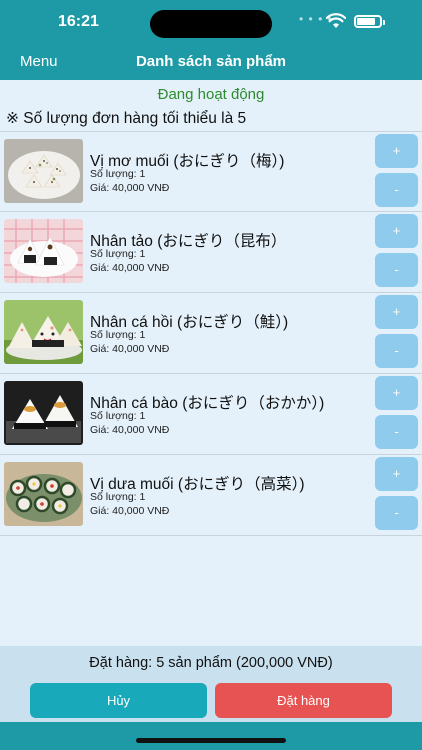 This screenshot has height=750, width=422. I want to click on status-bar: 16:21 • • • •, so click(211, 22).